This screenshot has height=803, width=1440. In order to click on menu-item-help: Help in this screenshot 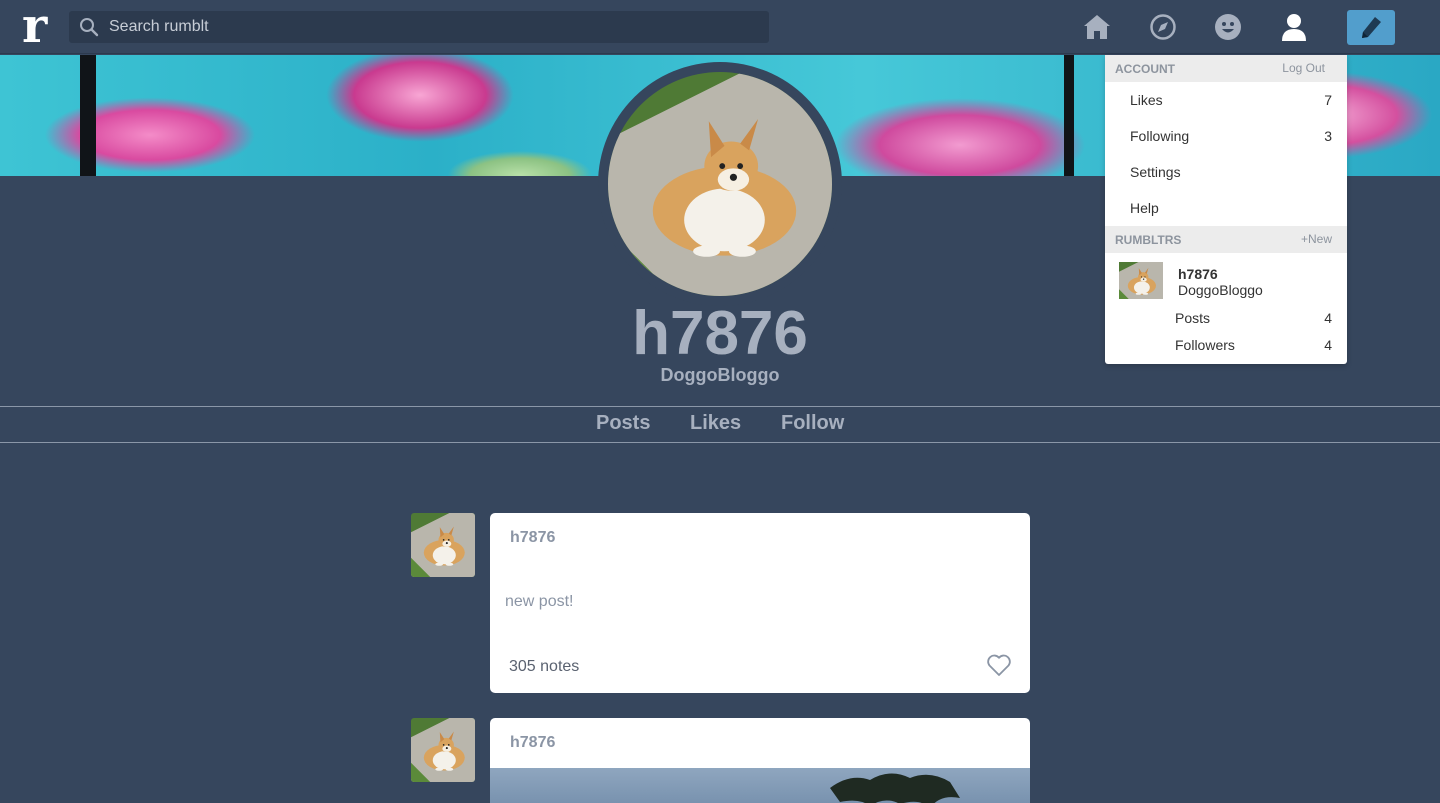, I will do `click(1226, 208)`.